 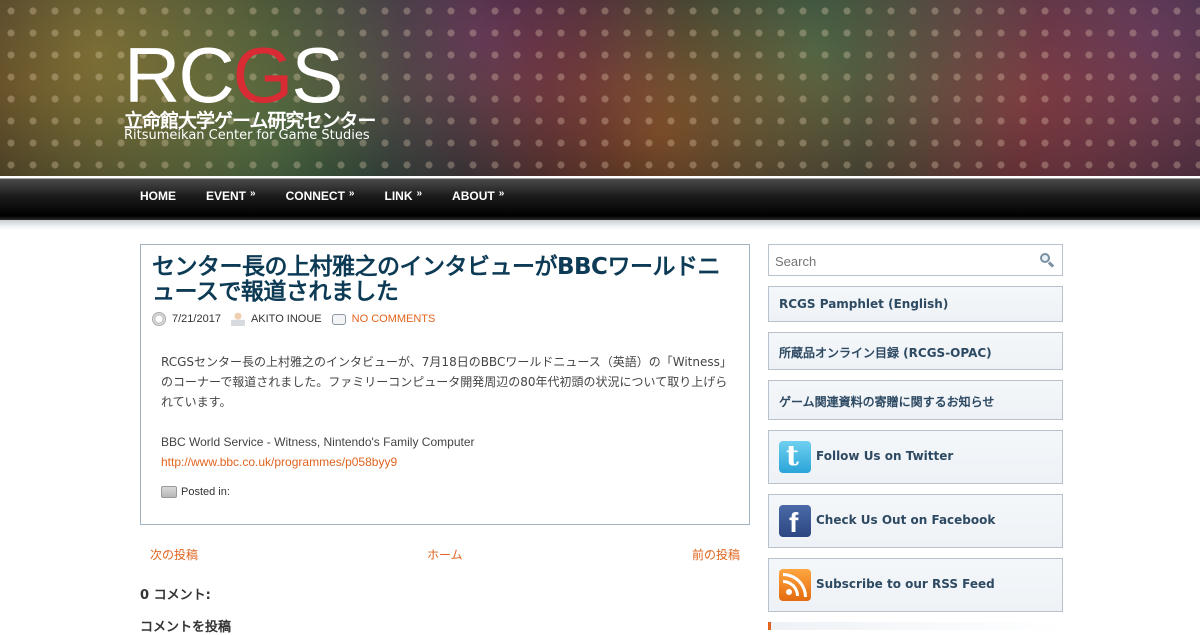 I want to click on twitter-label: Follow Us on Twitter, so click(x=885, y=456).